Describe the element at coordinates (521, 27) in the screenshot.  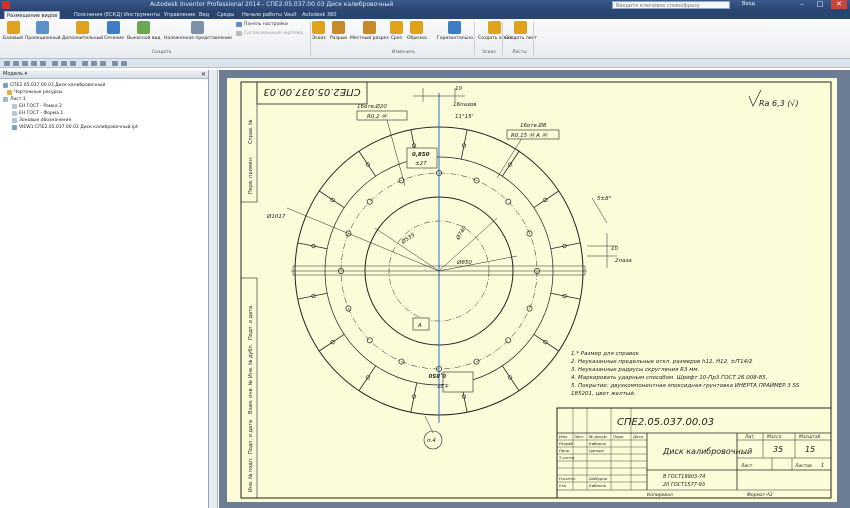
I see `new-sheet-icon` at that location.